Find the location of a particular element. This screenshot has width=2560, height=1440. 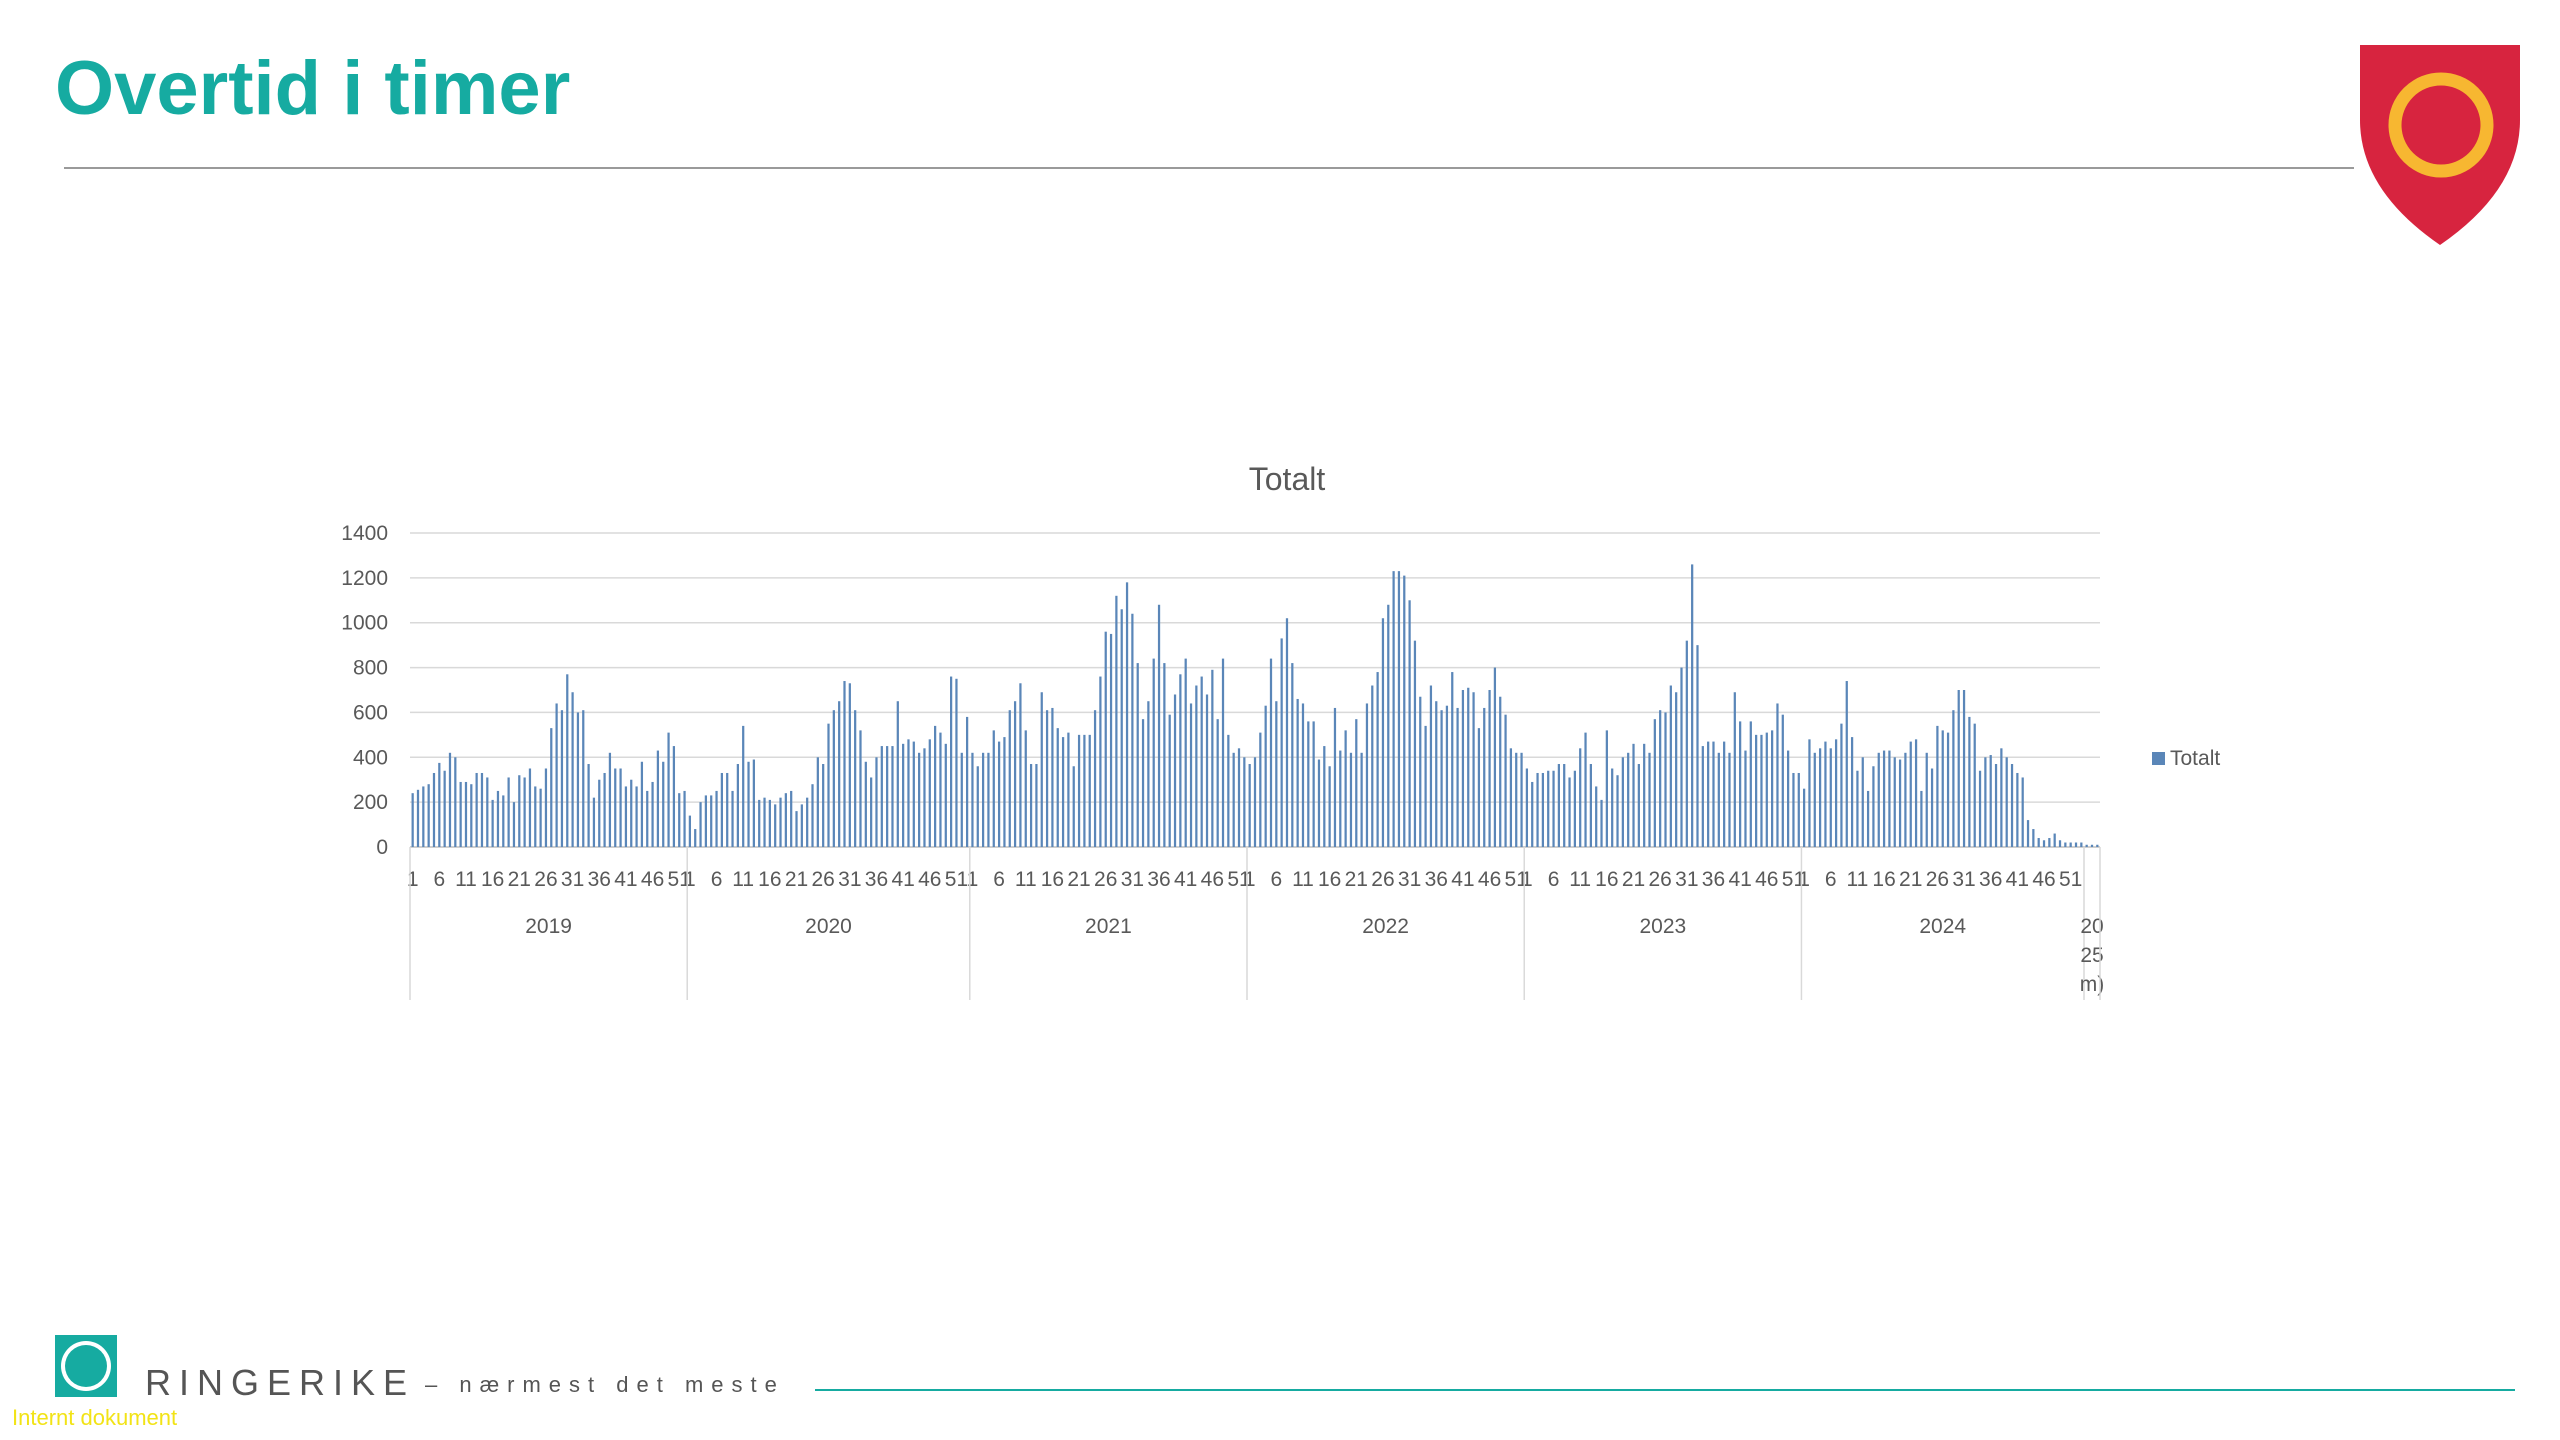

y-tick-label: 1400 is located at coordinates (364, 533).